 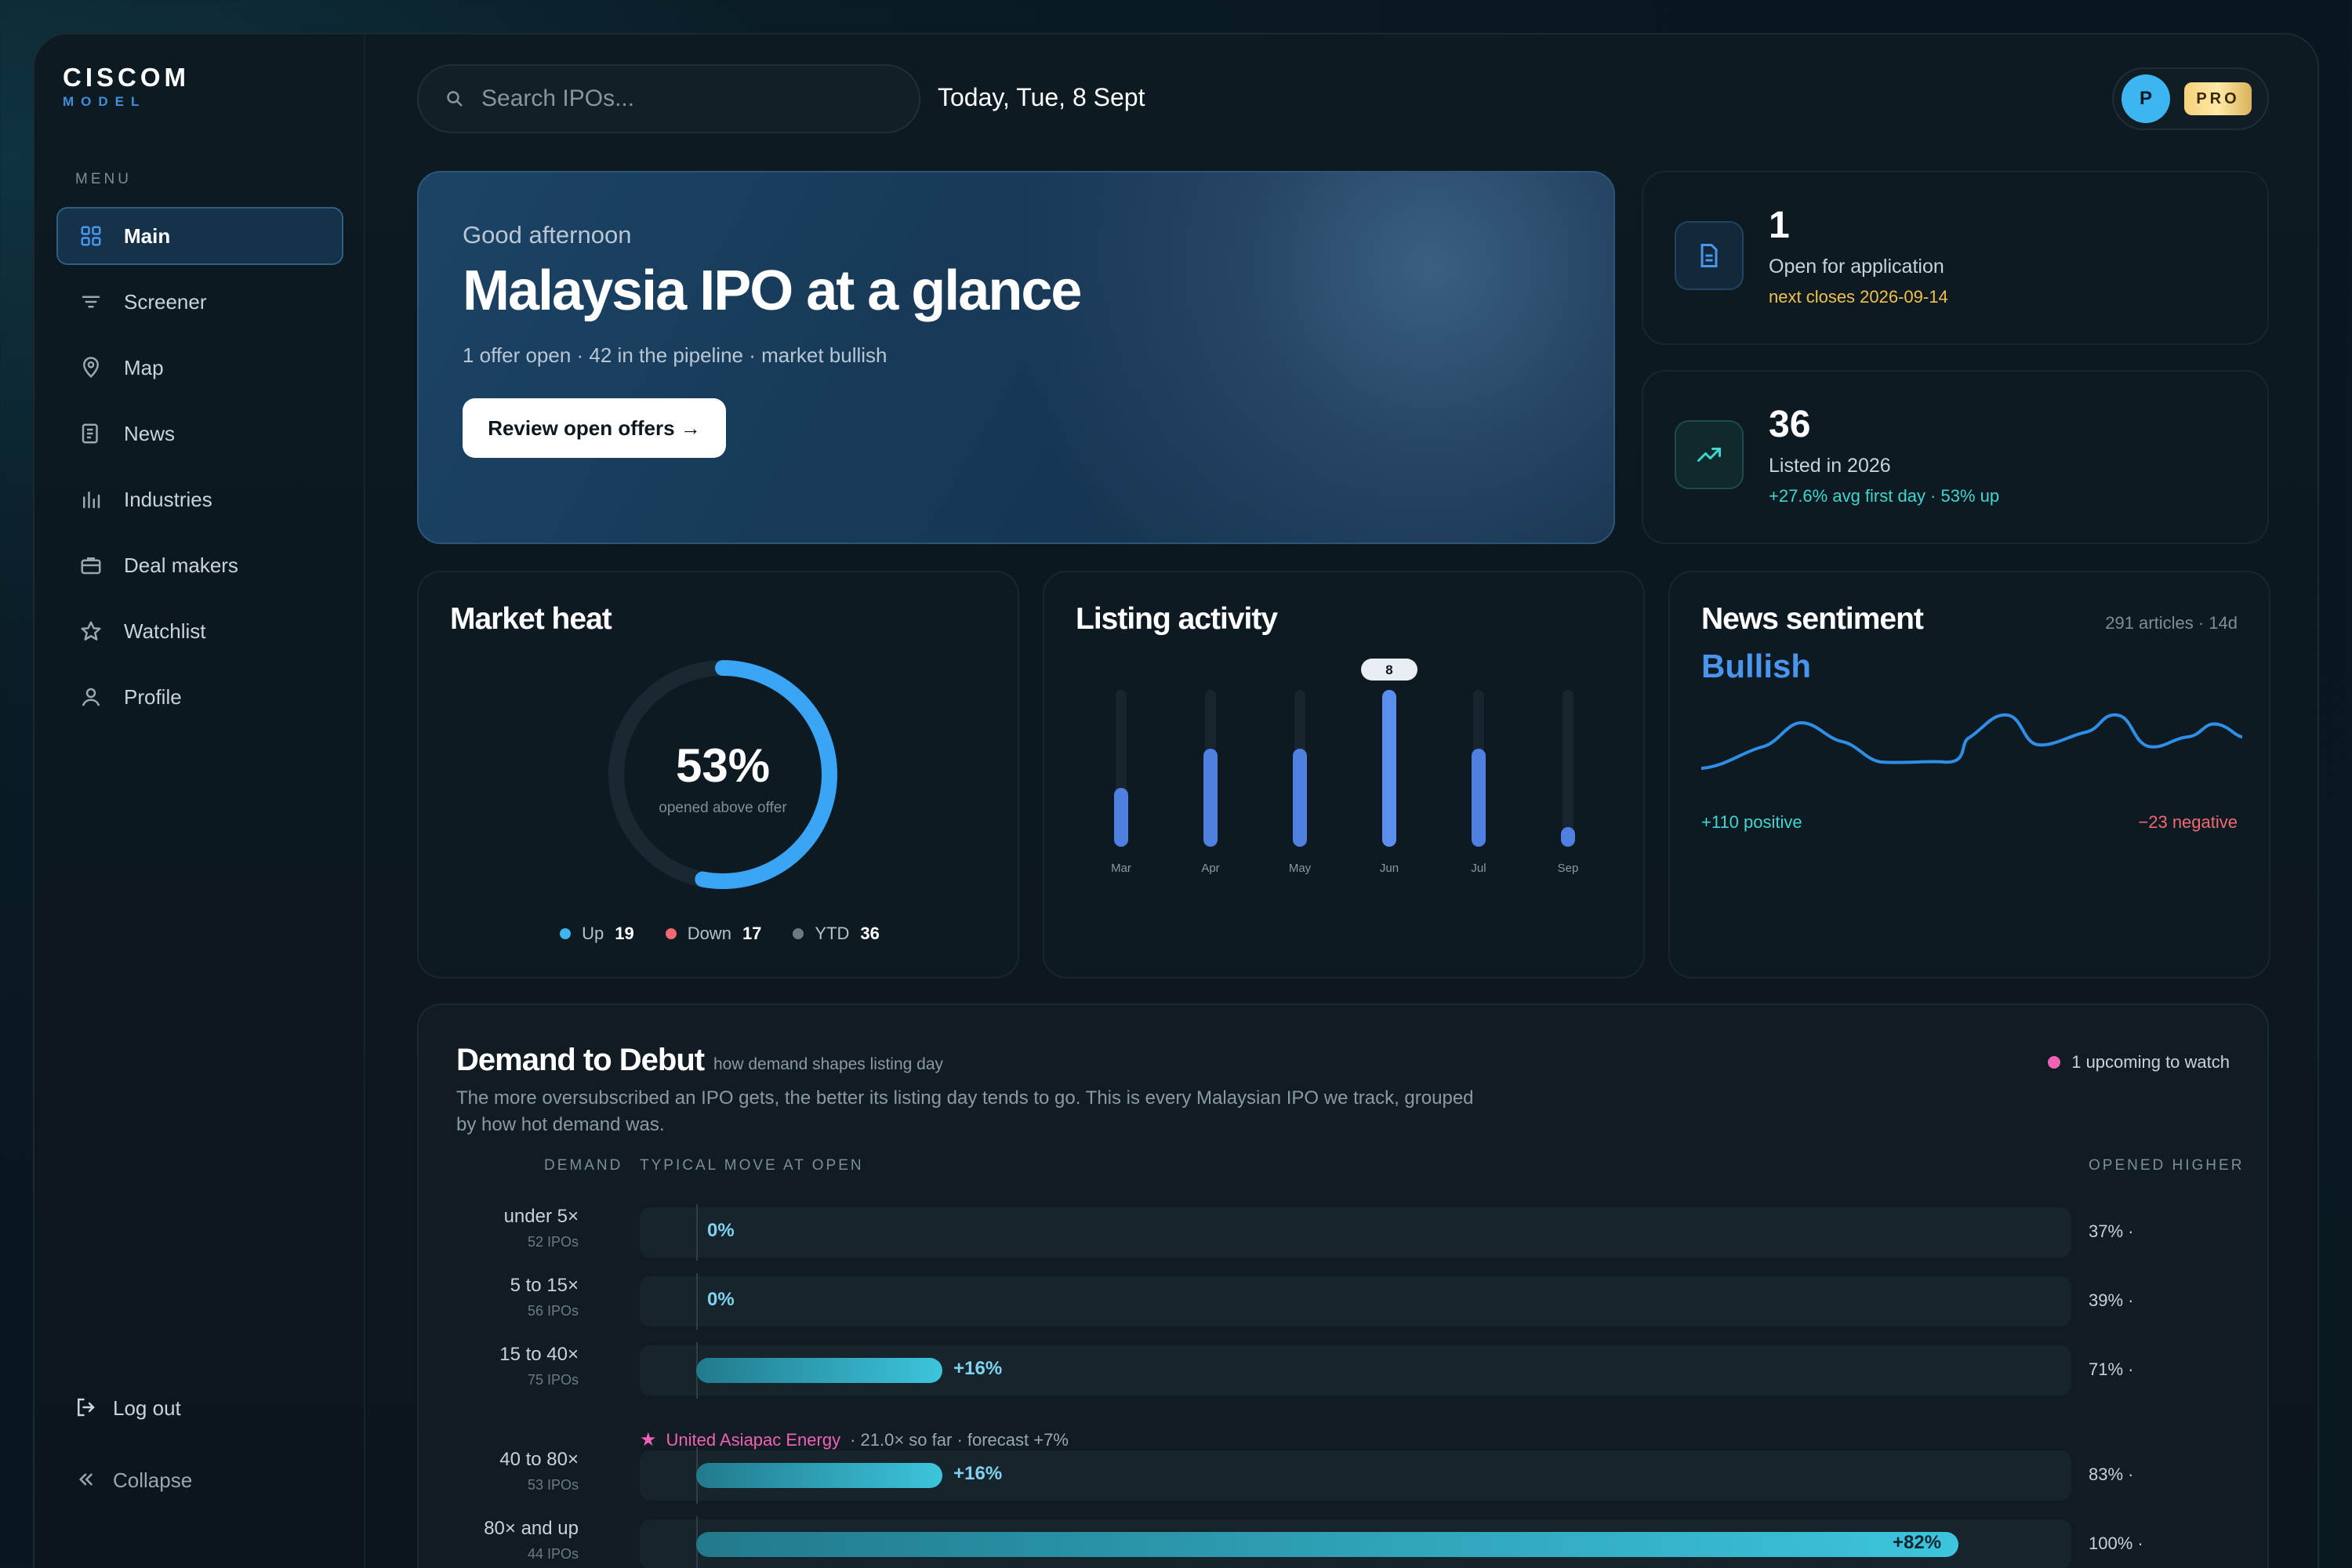 I want to click on sidebar-item-news: News, so click(x=199, y=434).